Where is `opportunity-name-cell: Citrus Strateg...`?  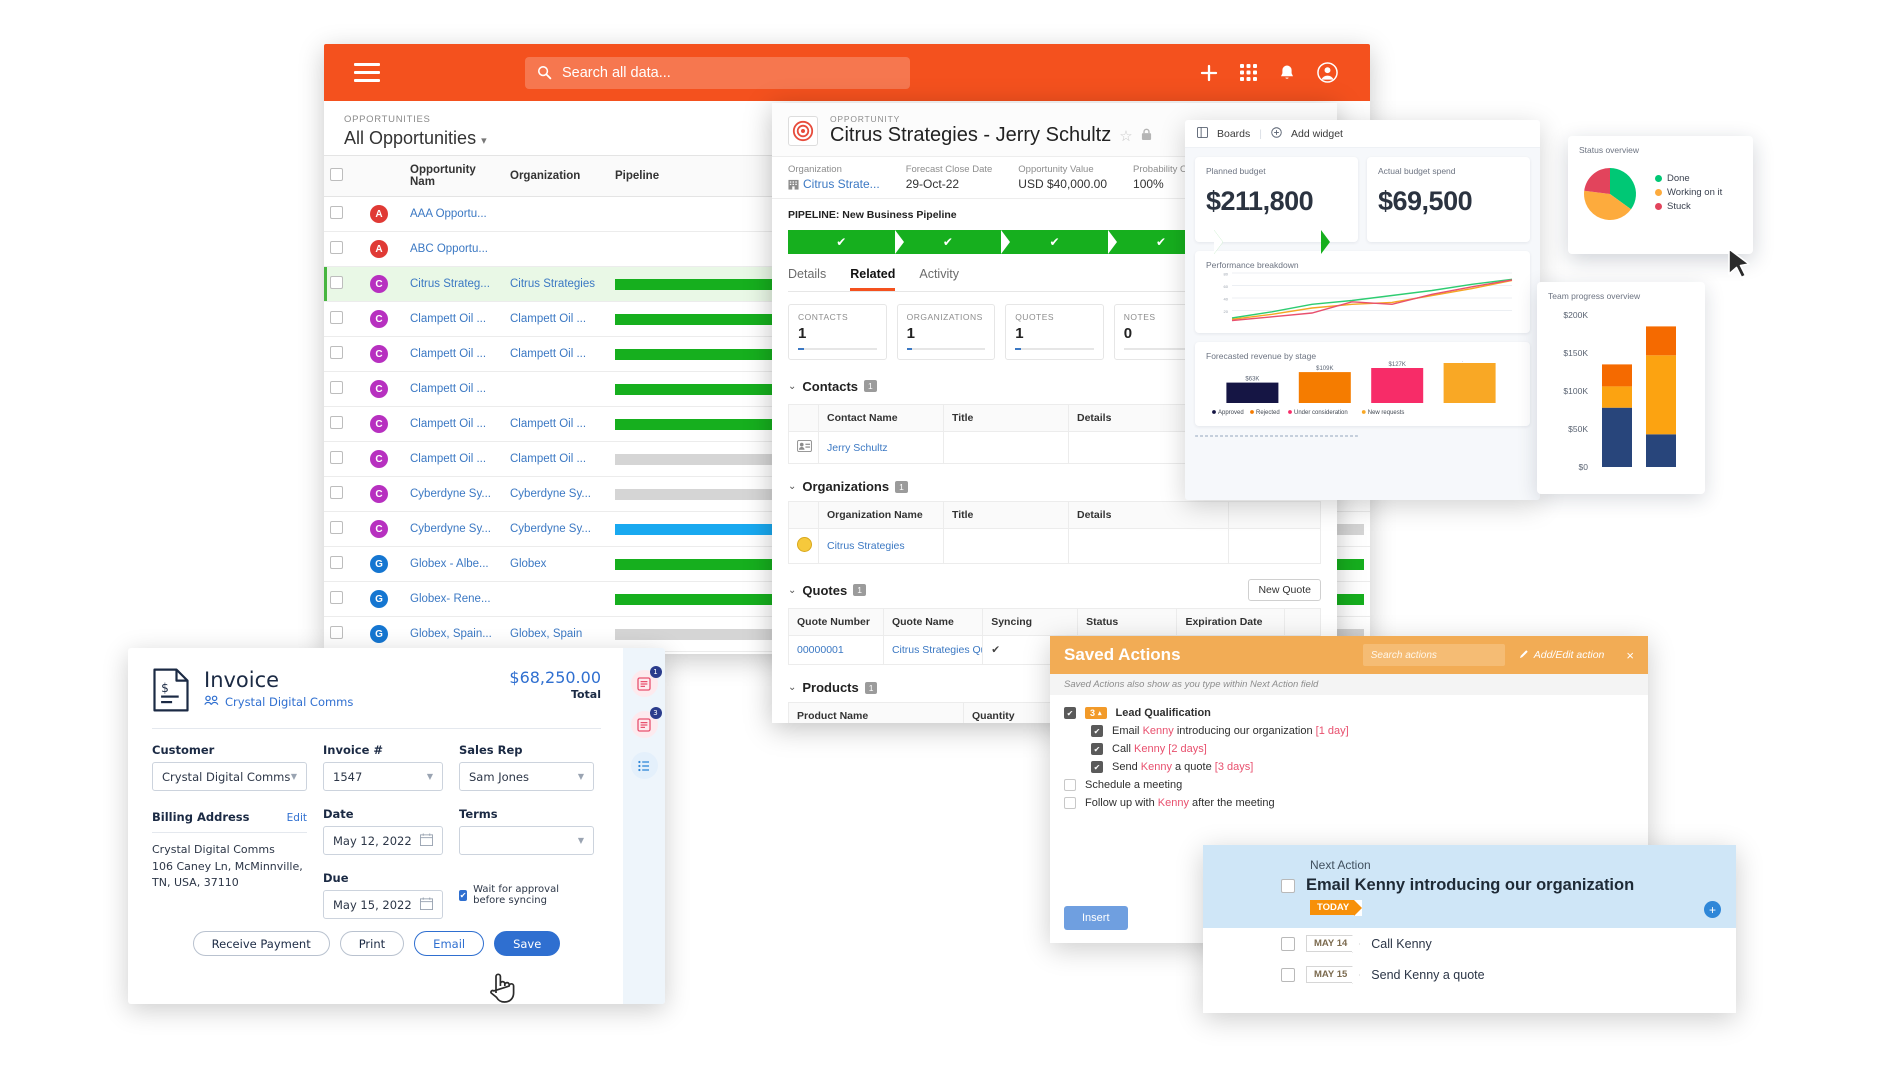
opportunity-name-cell: Citrus Strateg... is located at coordinates (454, 284).